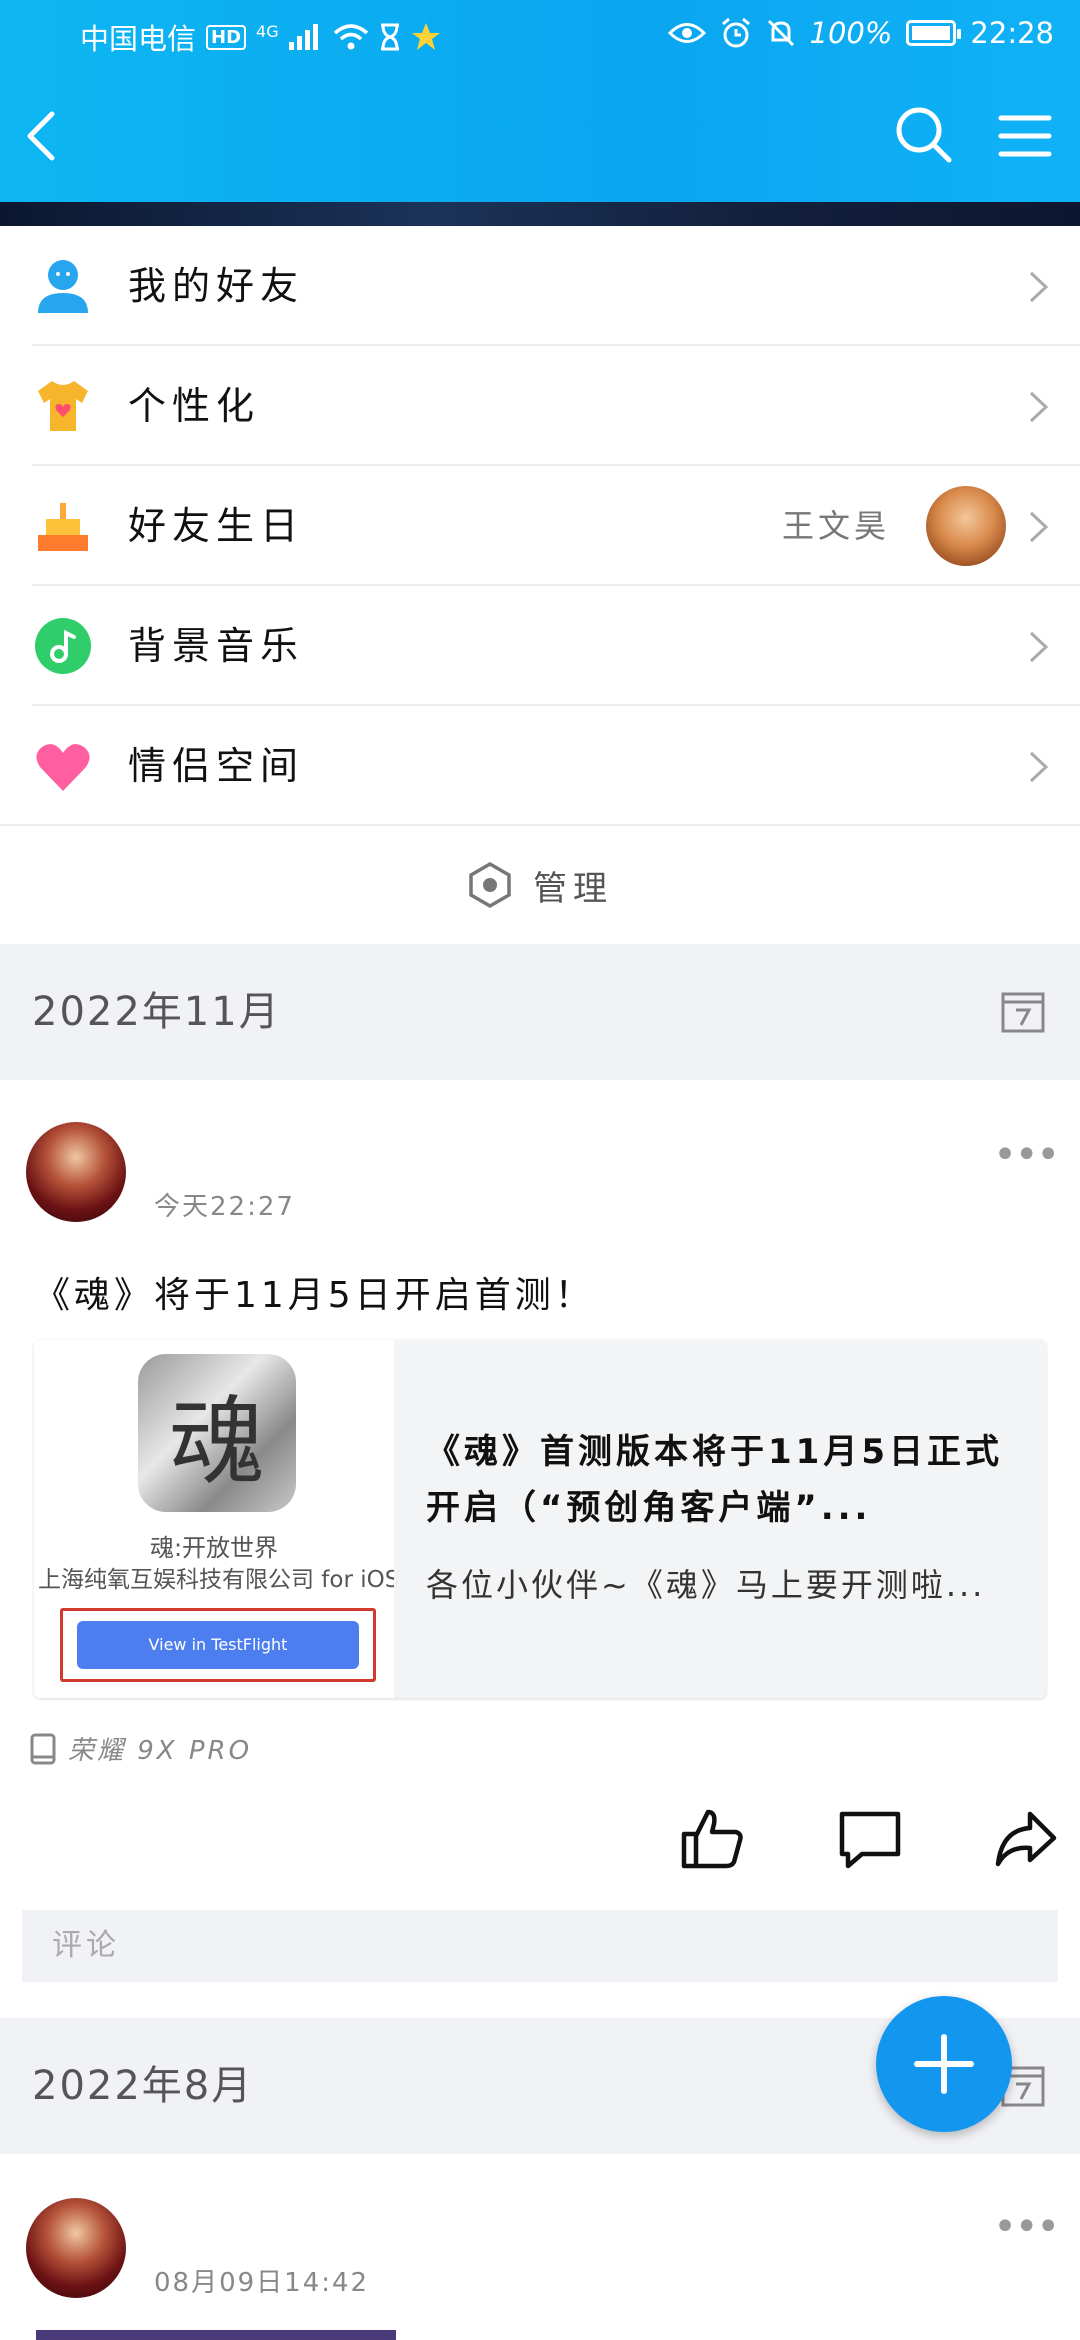 The image size is (1080, 2340). Describe the element at coordinates (712, 1839) in the screenshot. I see `like-icon` at that location.